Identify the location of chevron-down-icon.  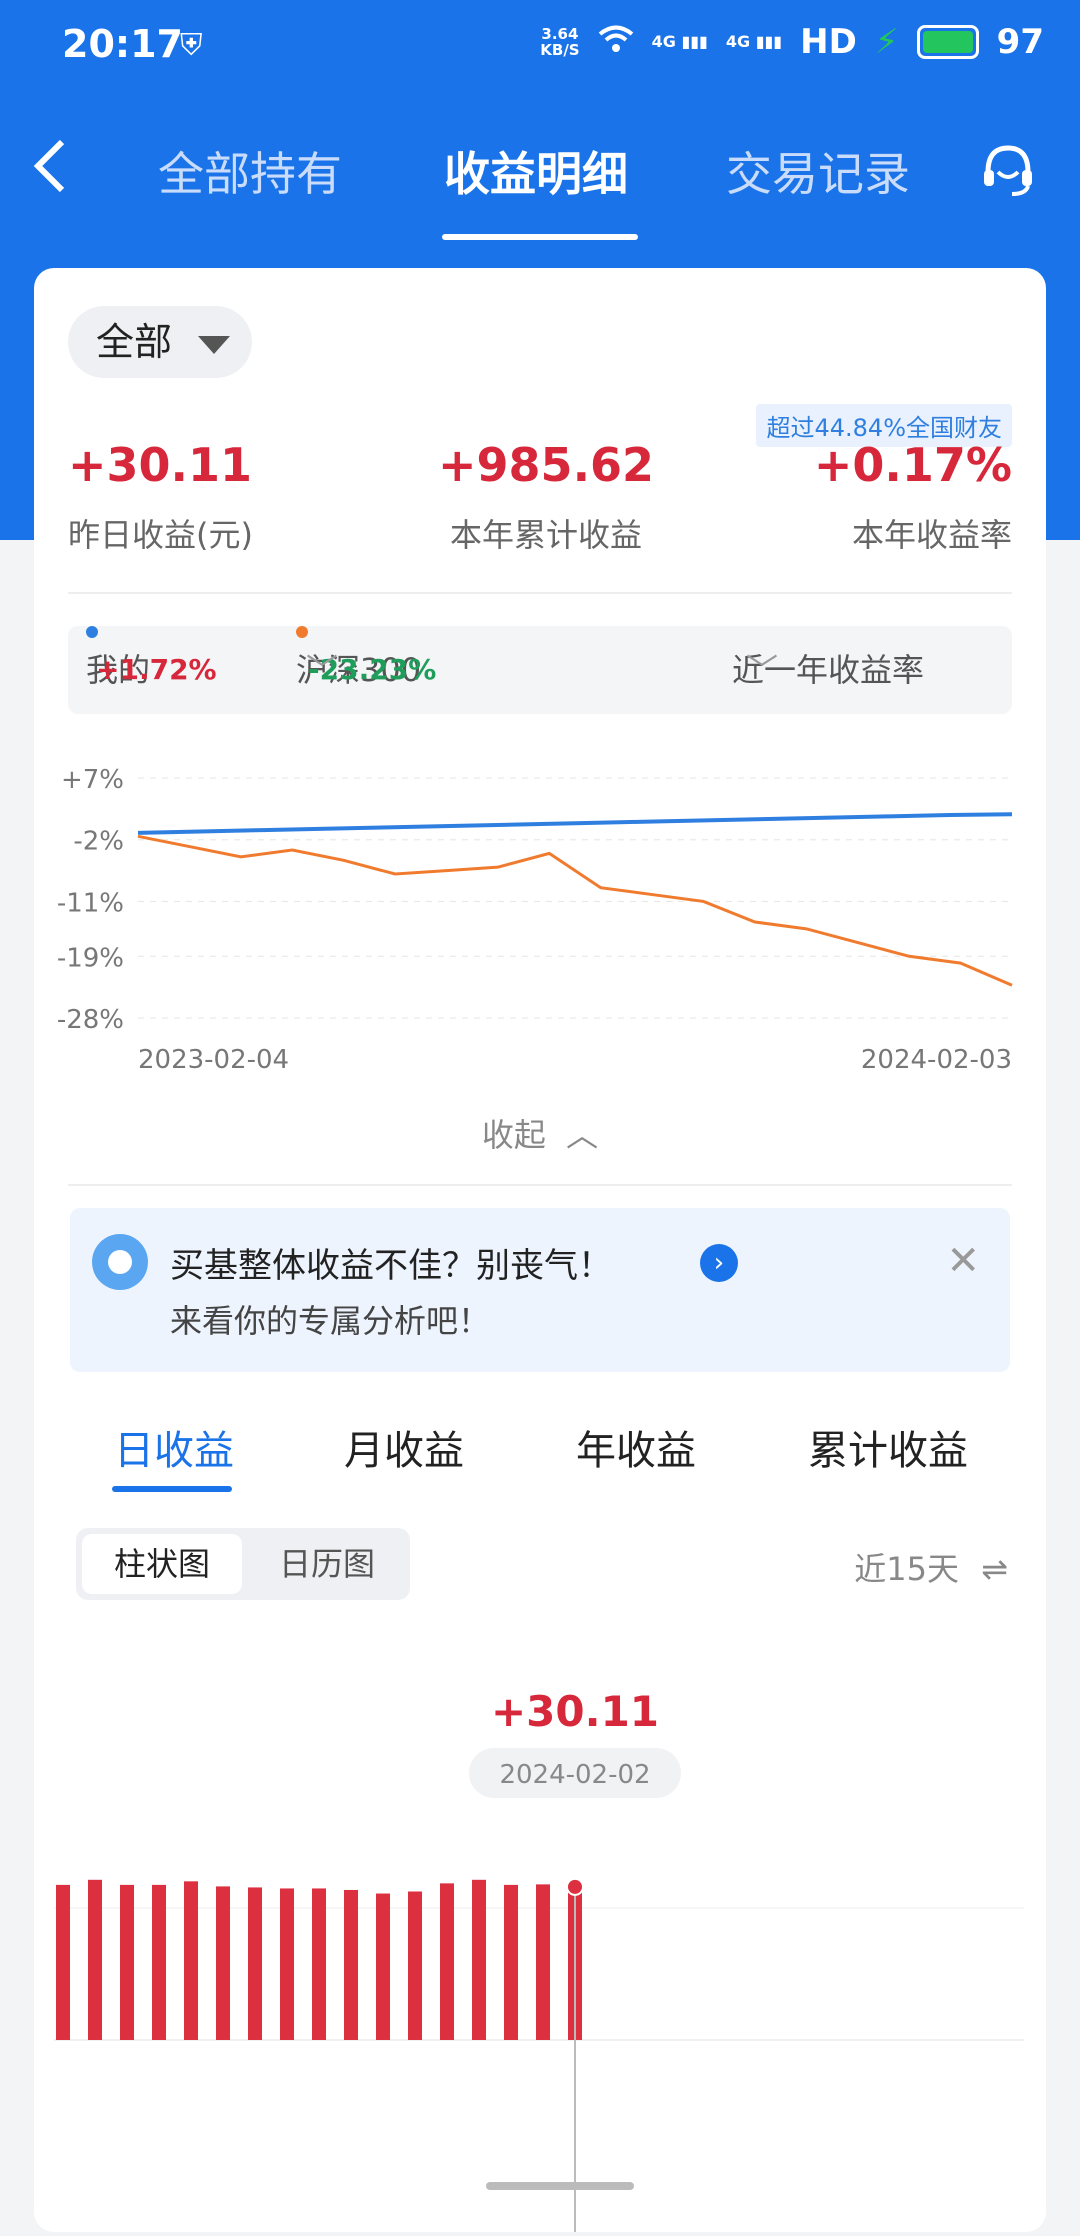
(214, 345).